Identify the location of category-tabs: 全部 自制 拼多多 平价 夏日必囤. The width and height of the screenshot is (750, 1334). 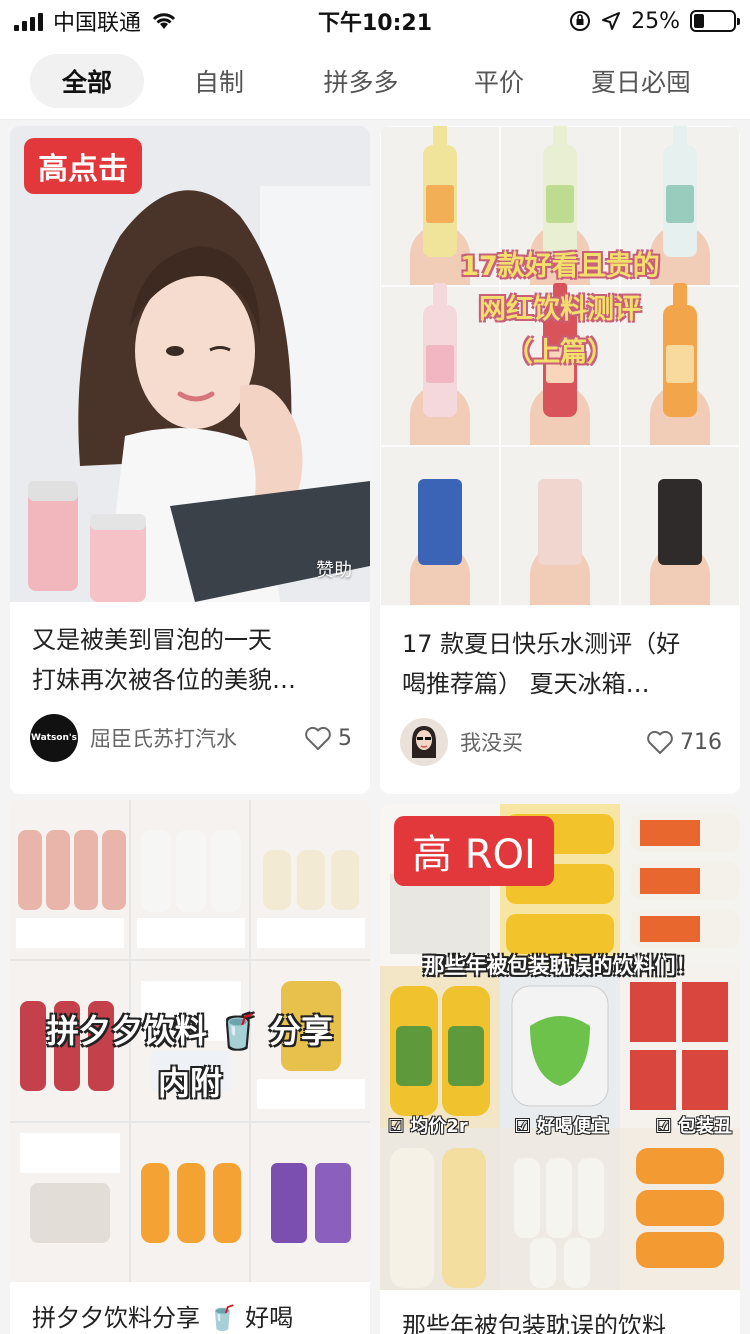
(375, 81).